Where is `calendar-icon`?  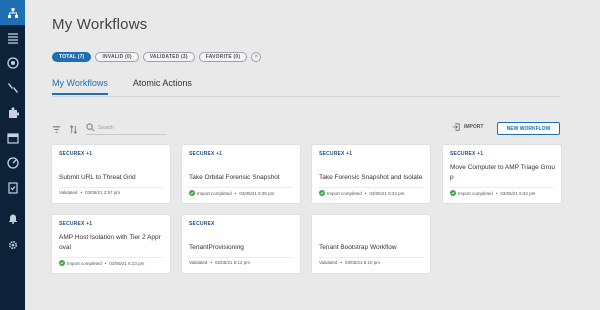
calendar-icon is located at coordinates (12, 138).